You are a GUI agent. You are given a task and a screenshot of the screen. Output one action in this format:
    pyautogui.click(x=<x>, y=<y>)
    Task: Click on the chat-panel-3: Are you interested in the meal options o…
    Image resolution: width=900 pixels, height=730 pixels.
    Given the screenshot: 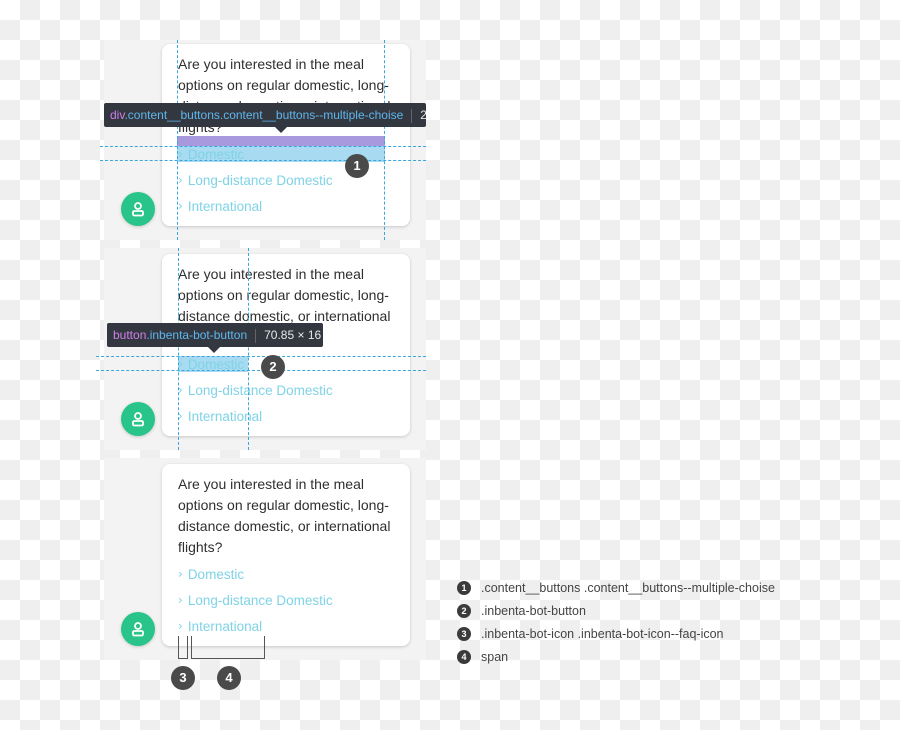 What is the action you would take?
    pyautogui.click(x=265, y=559)
    